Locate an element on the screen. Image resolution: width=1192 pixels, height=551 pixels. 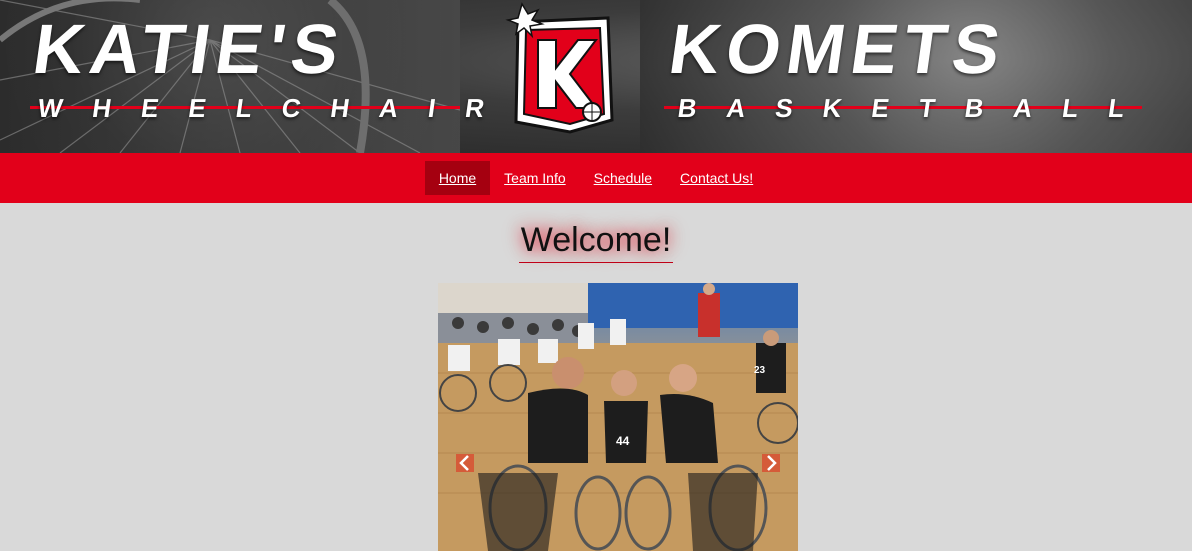
banner-title-left: KATIE'S is located at coordinates (189, 49).